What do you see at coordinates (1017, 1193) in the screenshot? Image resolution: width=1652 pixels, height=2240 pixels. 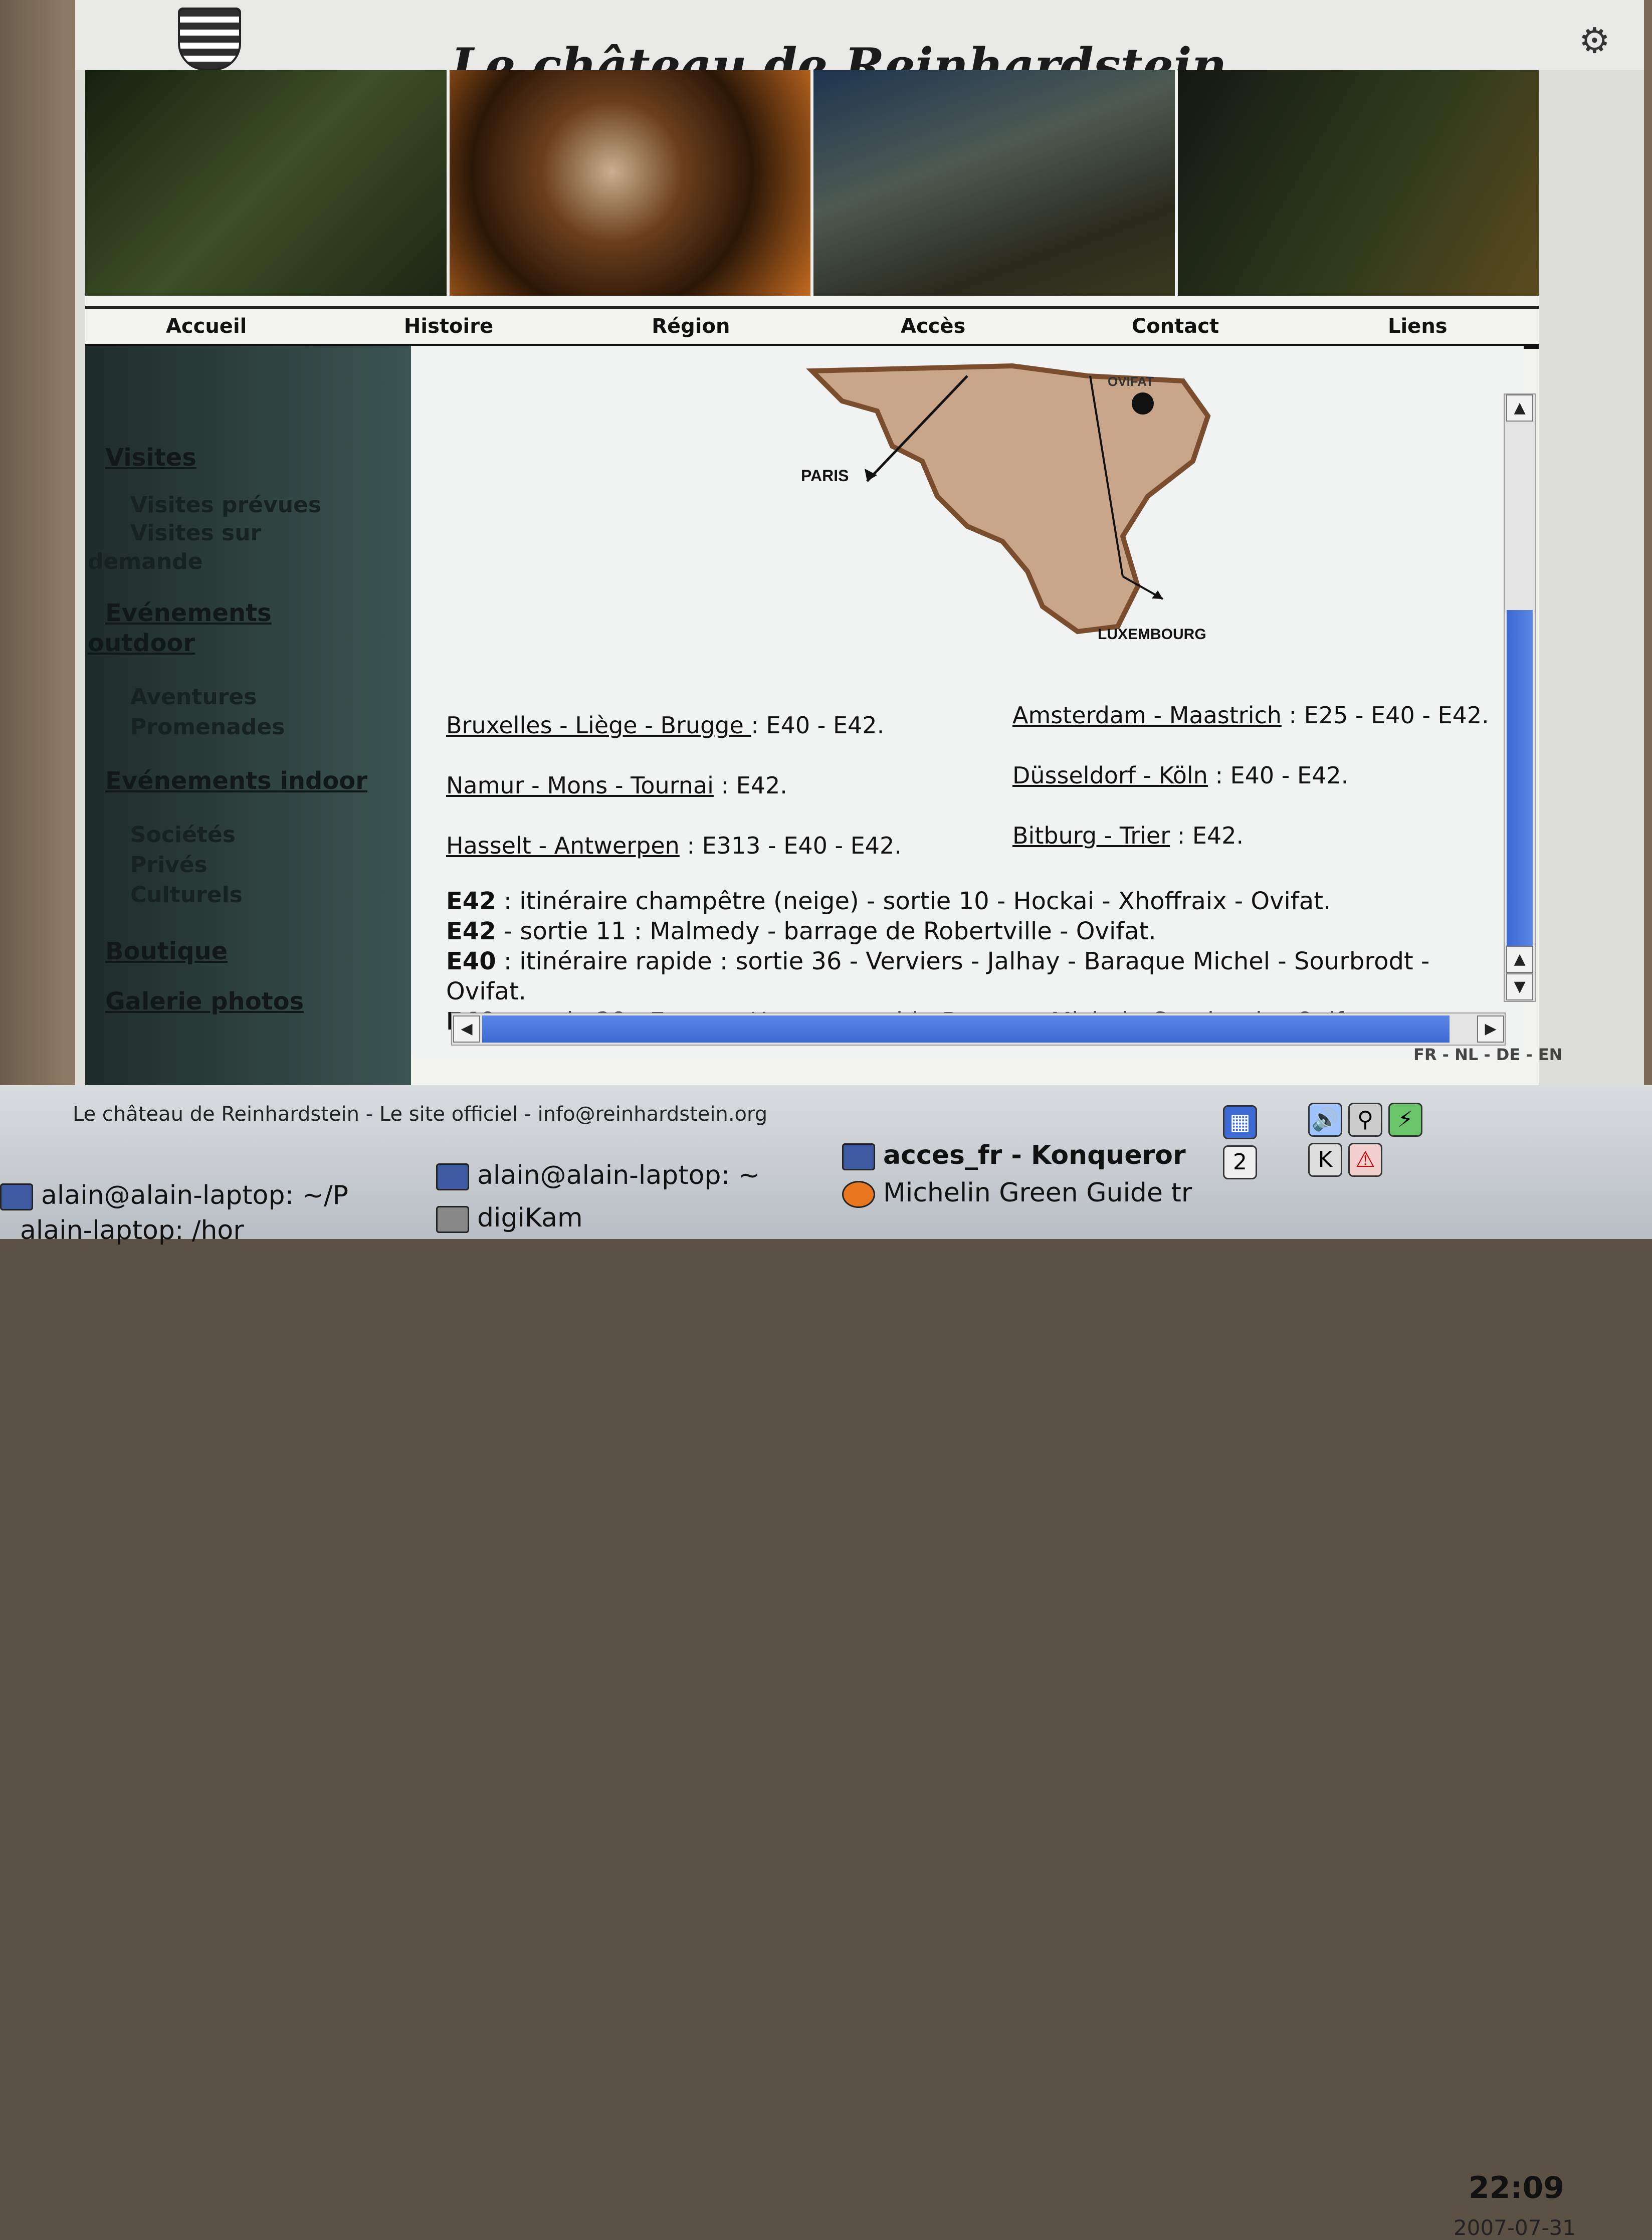 I see `task-firefox: Michelin Green Guide tr` at bounding box center [1017, 1193].